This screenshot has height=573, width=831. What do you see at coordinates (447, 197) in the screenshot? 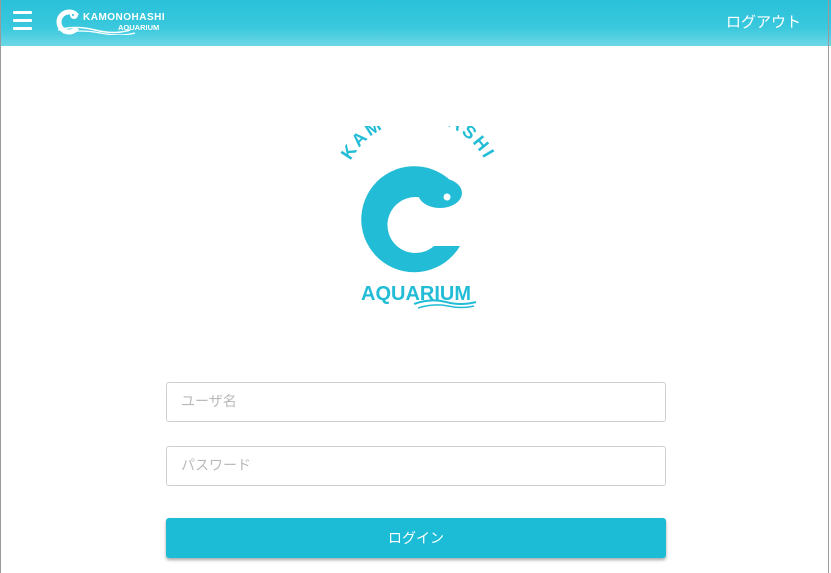
I see `platypus-eye` at bounding box center [447, 197].